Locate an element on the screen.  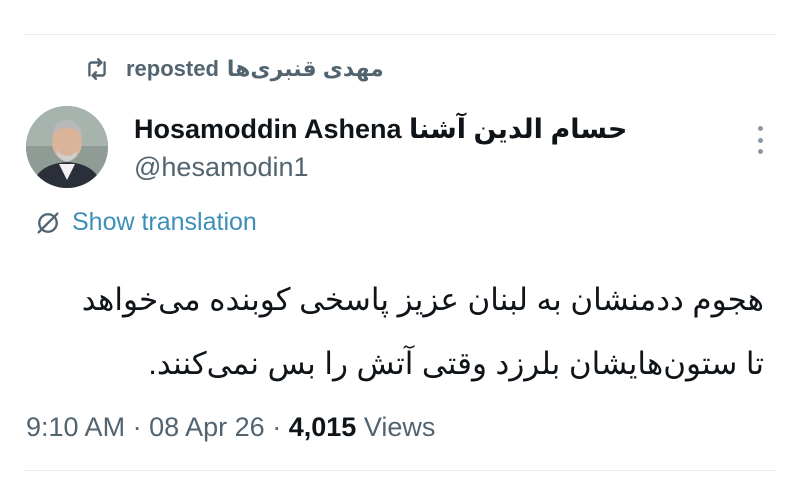
repost-icon is located at coordinates (97, 69).